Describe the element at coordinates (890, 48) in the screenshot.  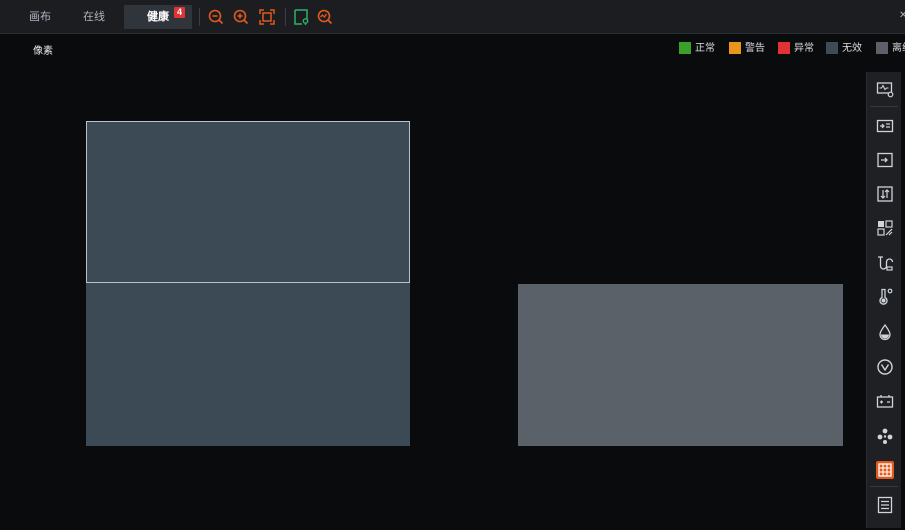
I see `legend-offline: 离线` at that location.